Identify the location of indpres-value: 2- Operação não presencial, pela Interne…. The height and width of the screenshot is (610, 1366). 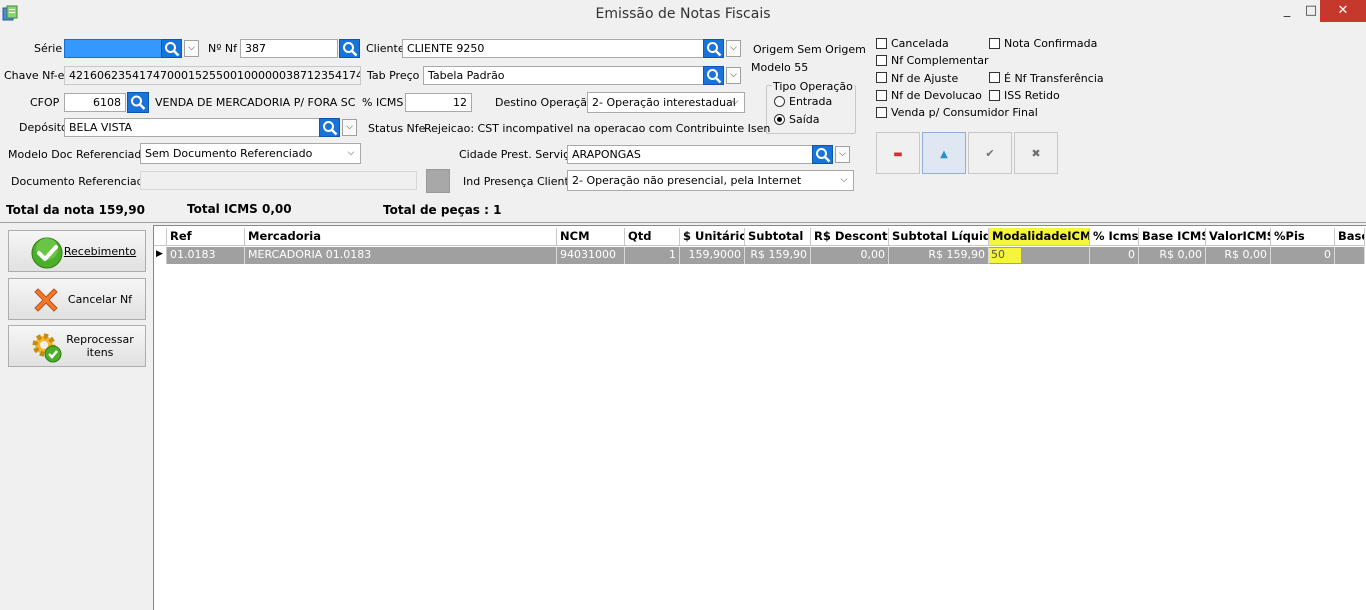
(687, 180).